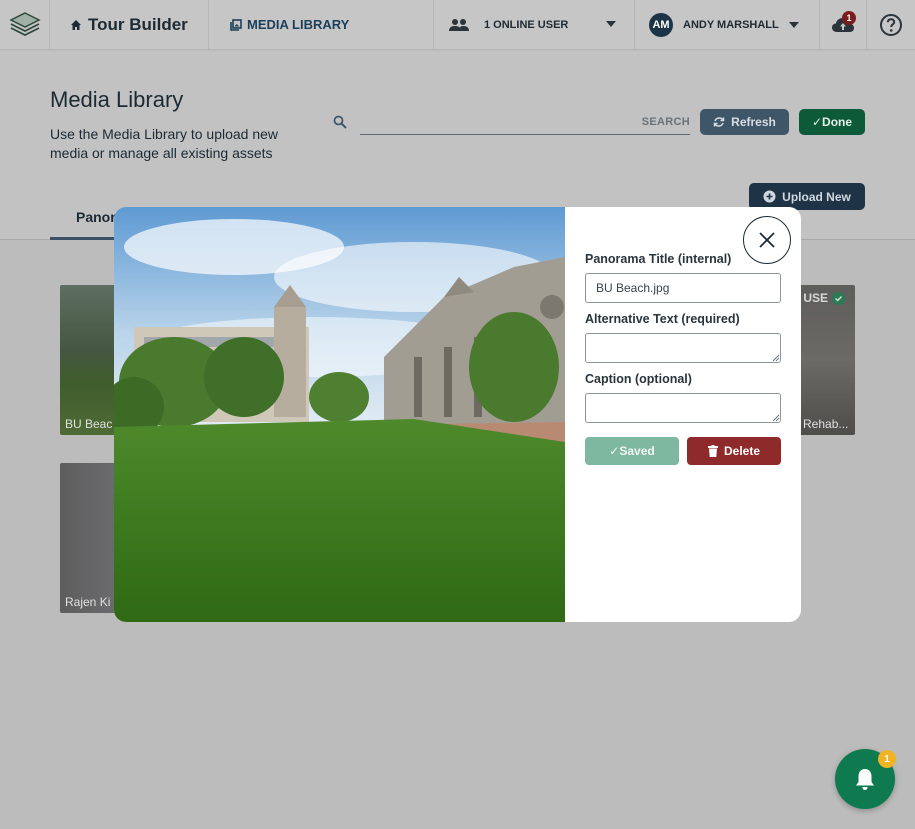  I want to click on search-bar: SEARCH, so click(511, 125).